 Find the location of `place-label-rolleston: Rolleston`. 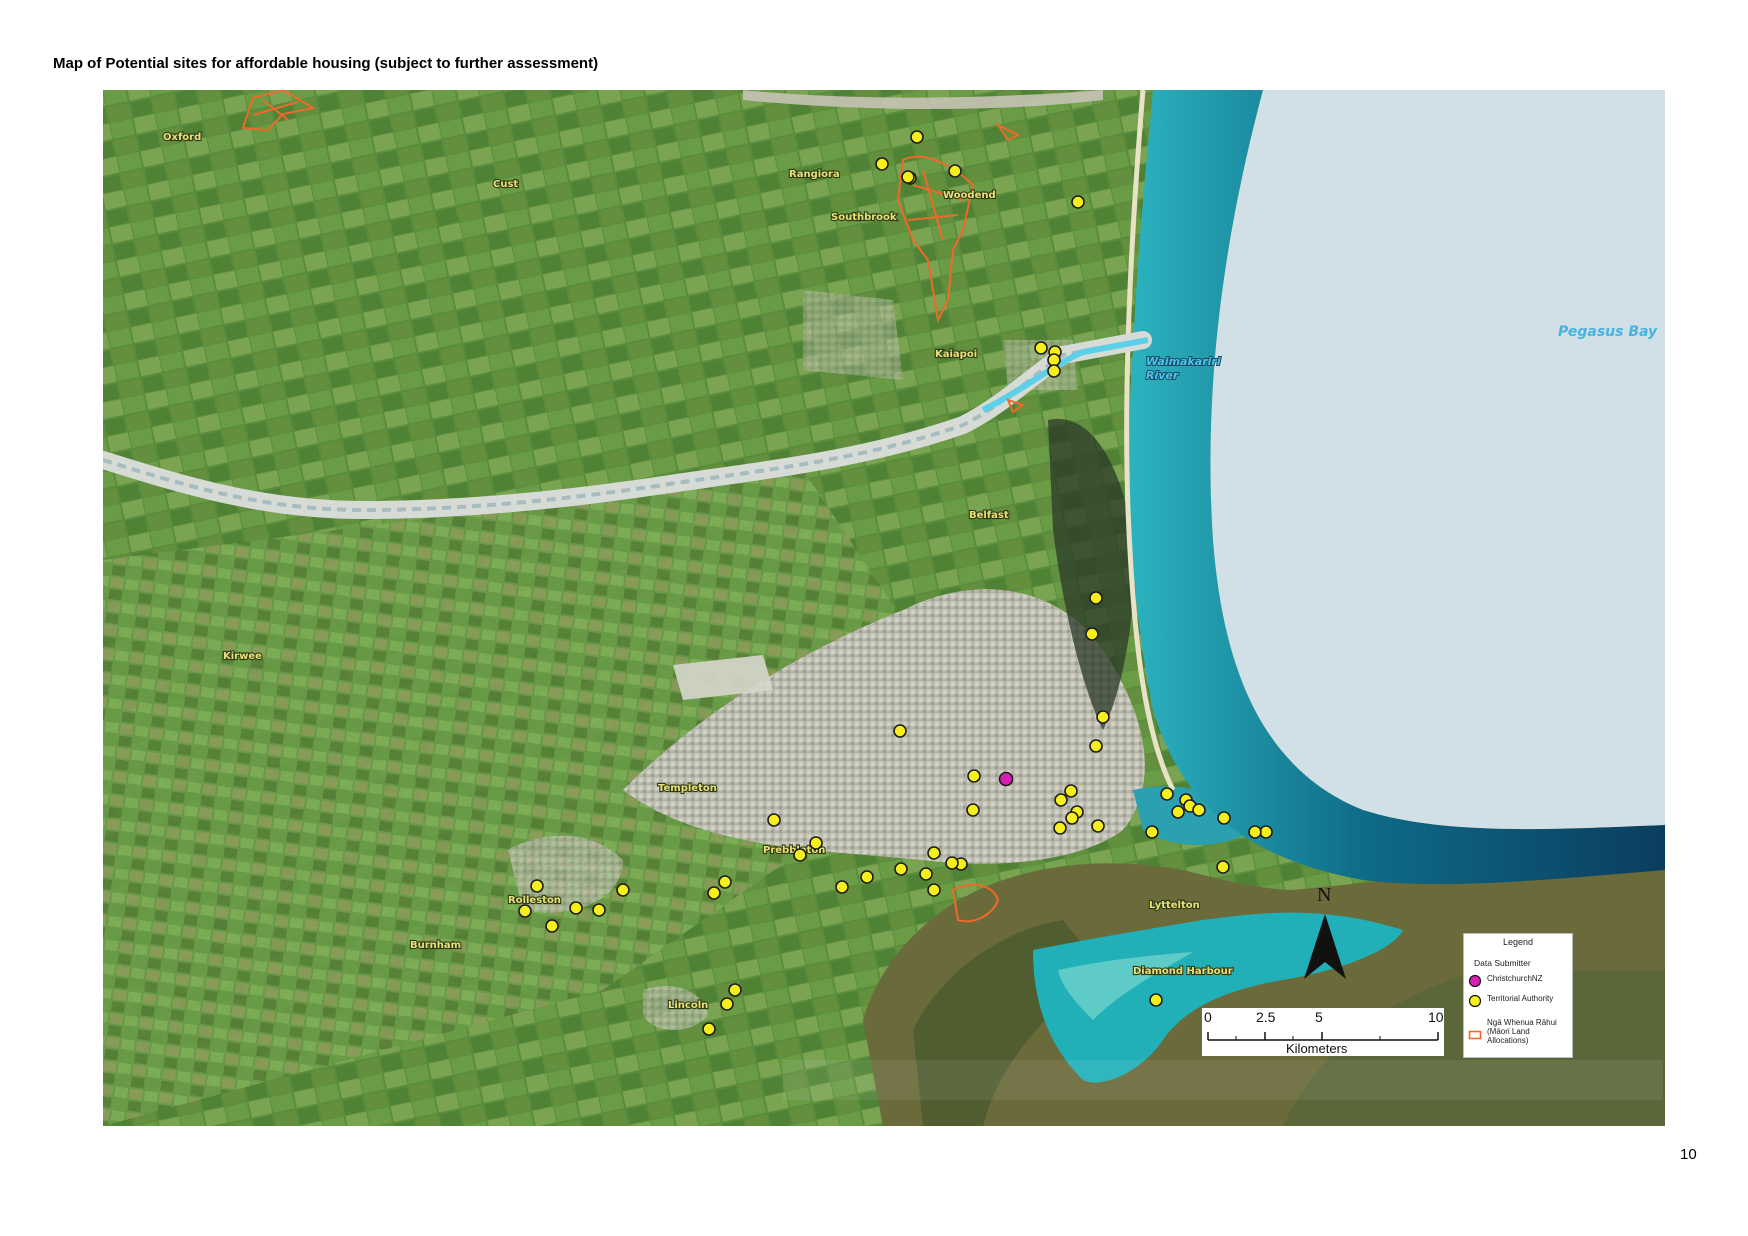

place-label-rolleston: Rolleston is located at coordinates (534, 900).